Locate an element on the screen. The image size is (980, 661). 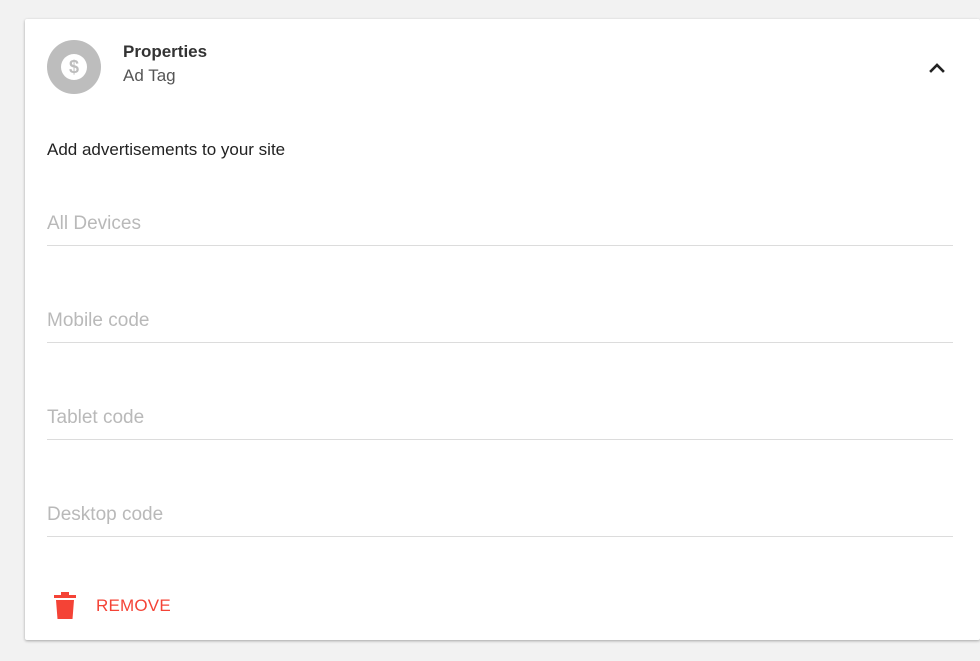
tablet-code-field is located at coordinates (500, 419).